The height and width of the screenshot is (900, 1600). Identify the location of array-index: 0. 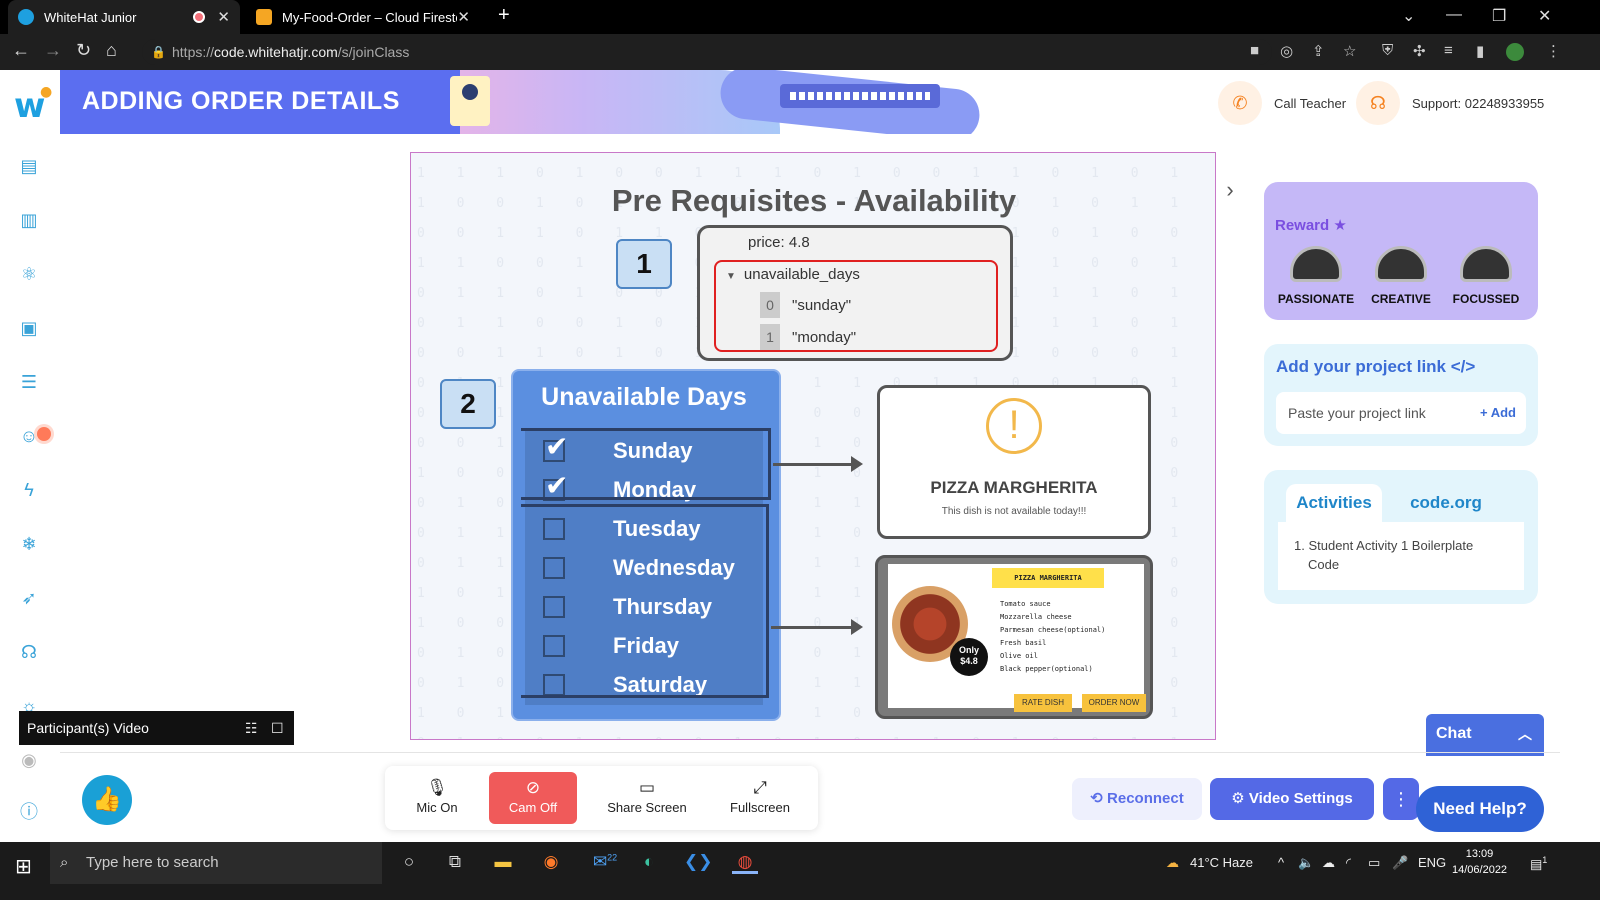
(770, 305).